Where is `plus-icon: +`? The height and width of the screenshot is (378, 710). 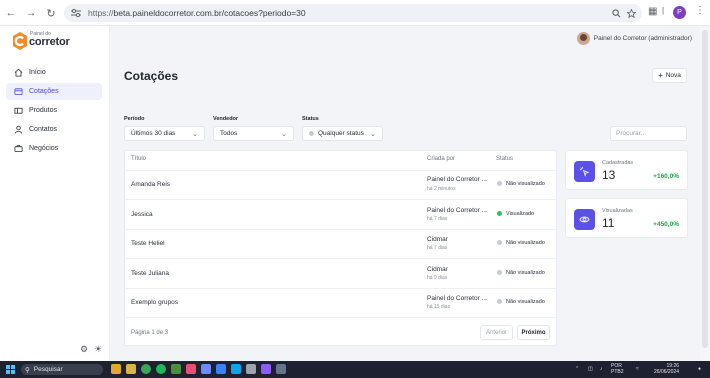 plus-icon: + is located at coordinates (660, 75).